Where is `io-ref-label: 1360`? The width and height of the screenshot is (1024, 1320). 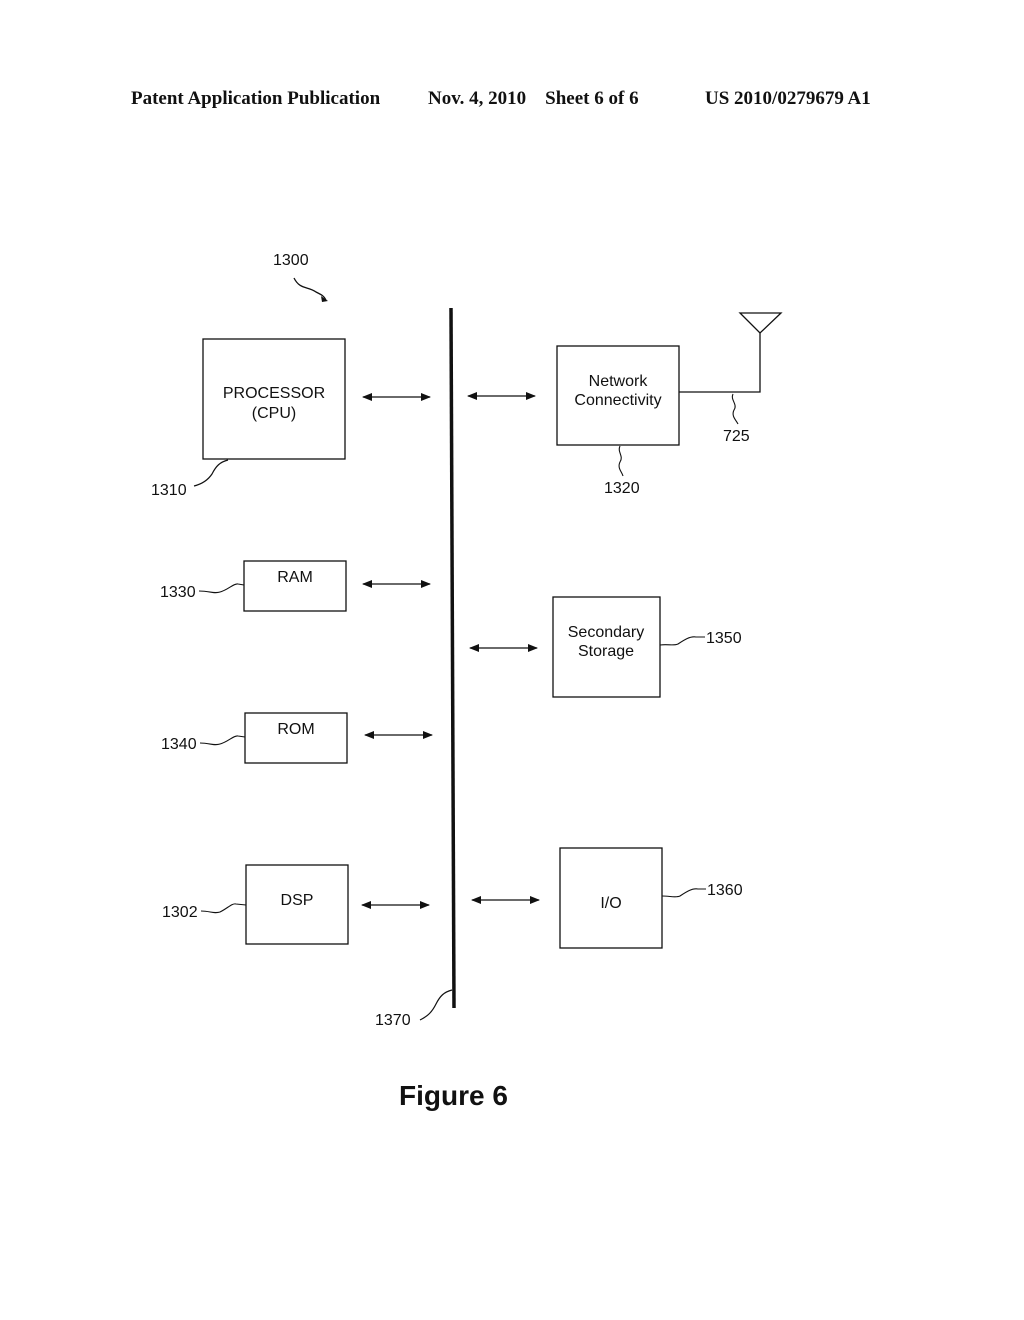
io-ref-label: 1360 is located at coordinates (725, 890).